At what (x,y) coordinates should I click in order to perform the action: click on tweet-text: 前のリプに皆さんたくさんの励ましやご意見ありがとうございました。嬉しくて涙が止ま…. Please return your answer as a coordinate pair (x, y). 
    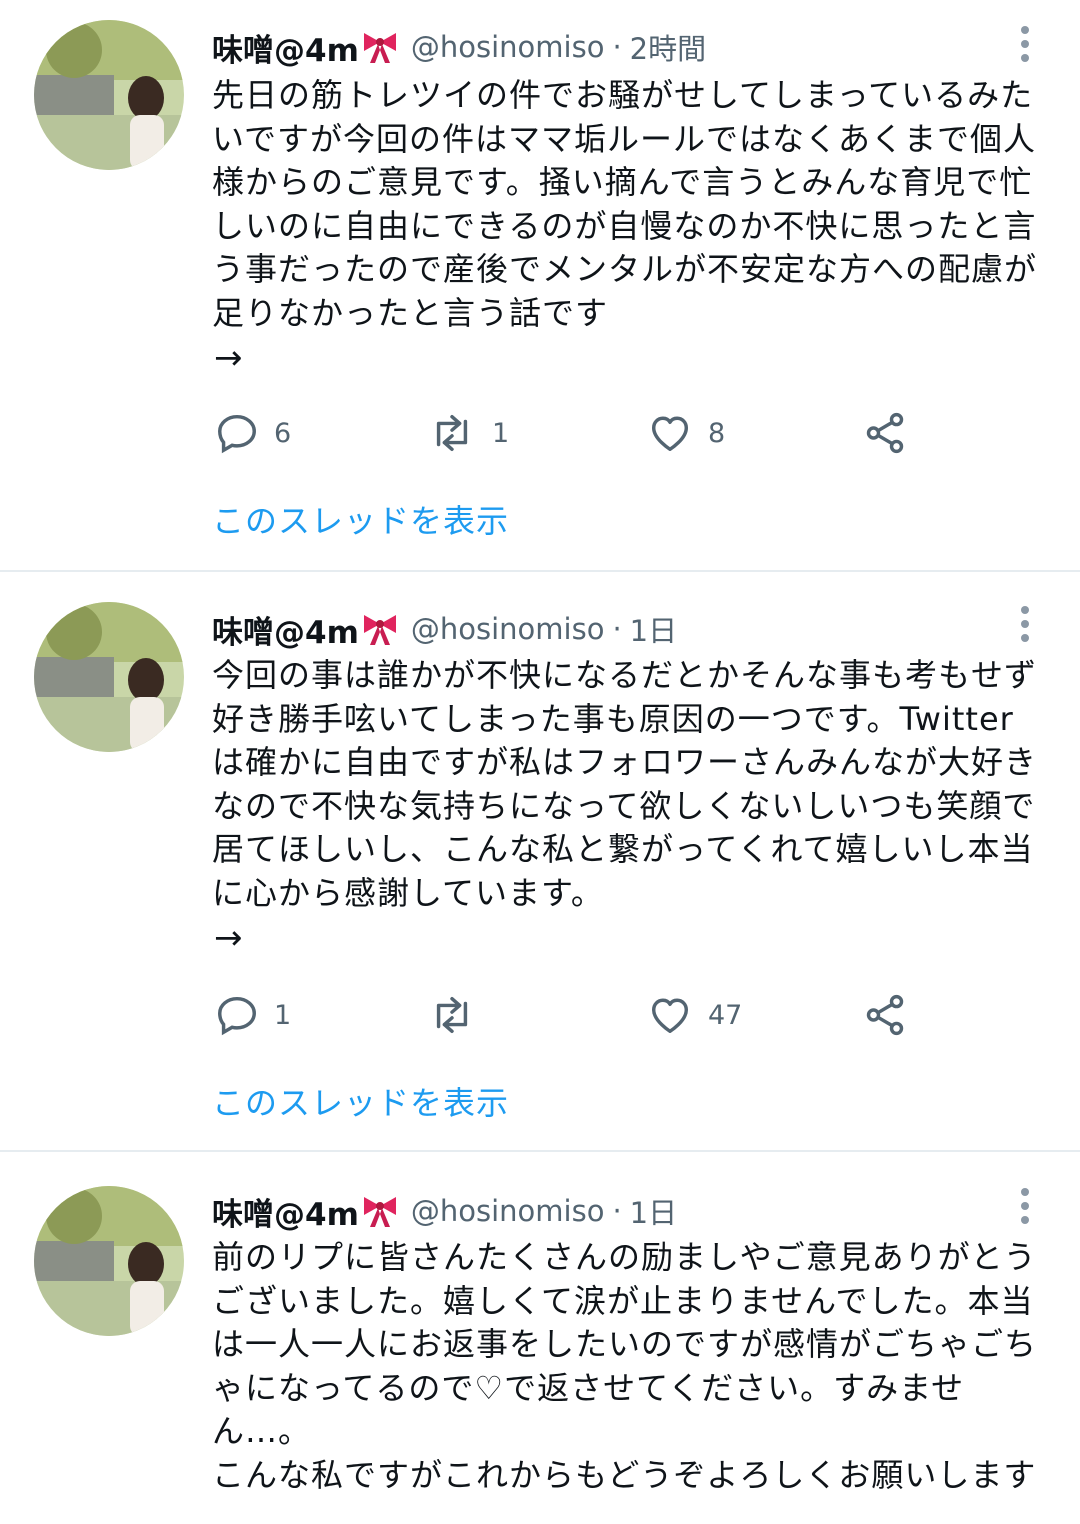
    Looking at the image, I should click on (625, 1366).